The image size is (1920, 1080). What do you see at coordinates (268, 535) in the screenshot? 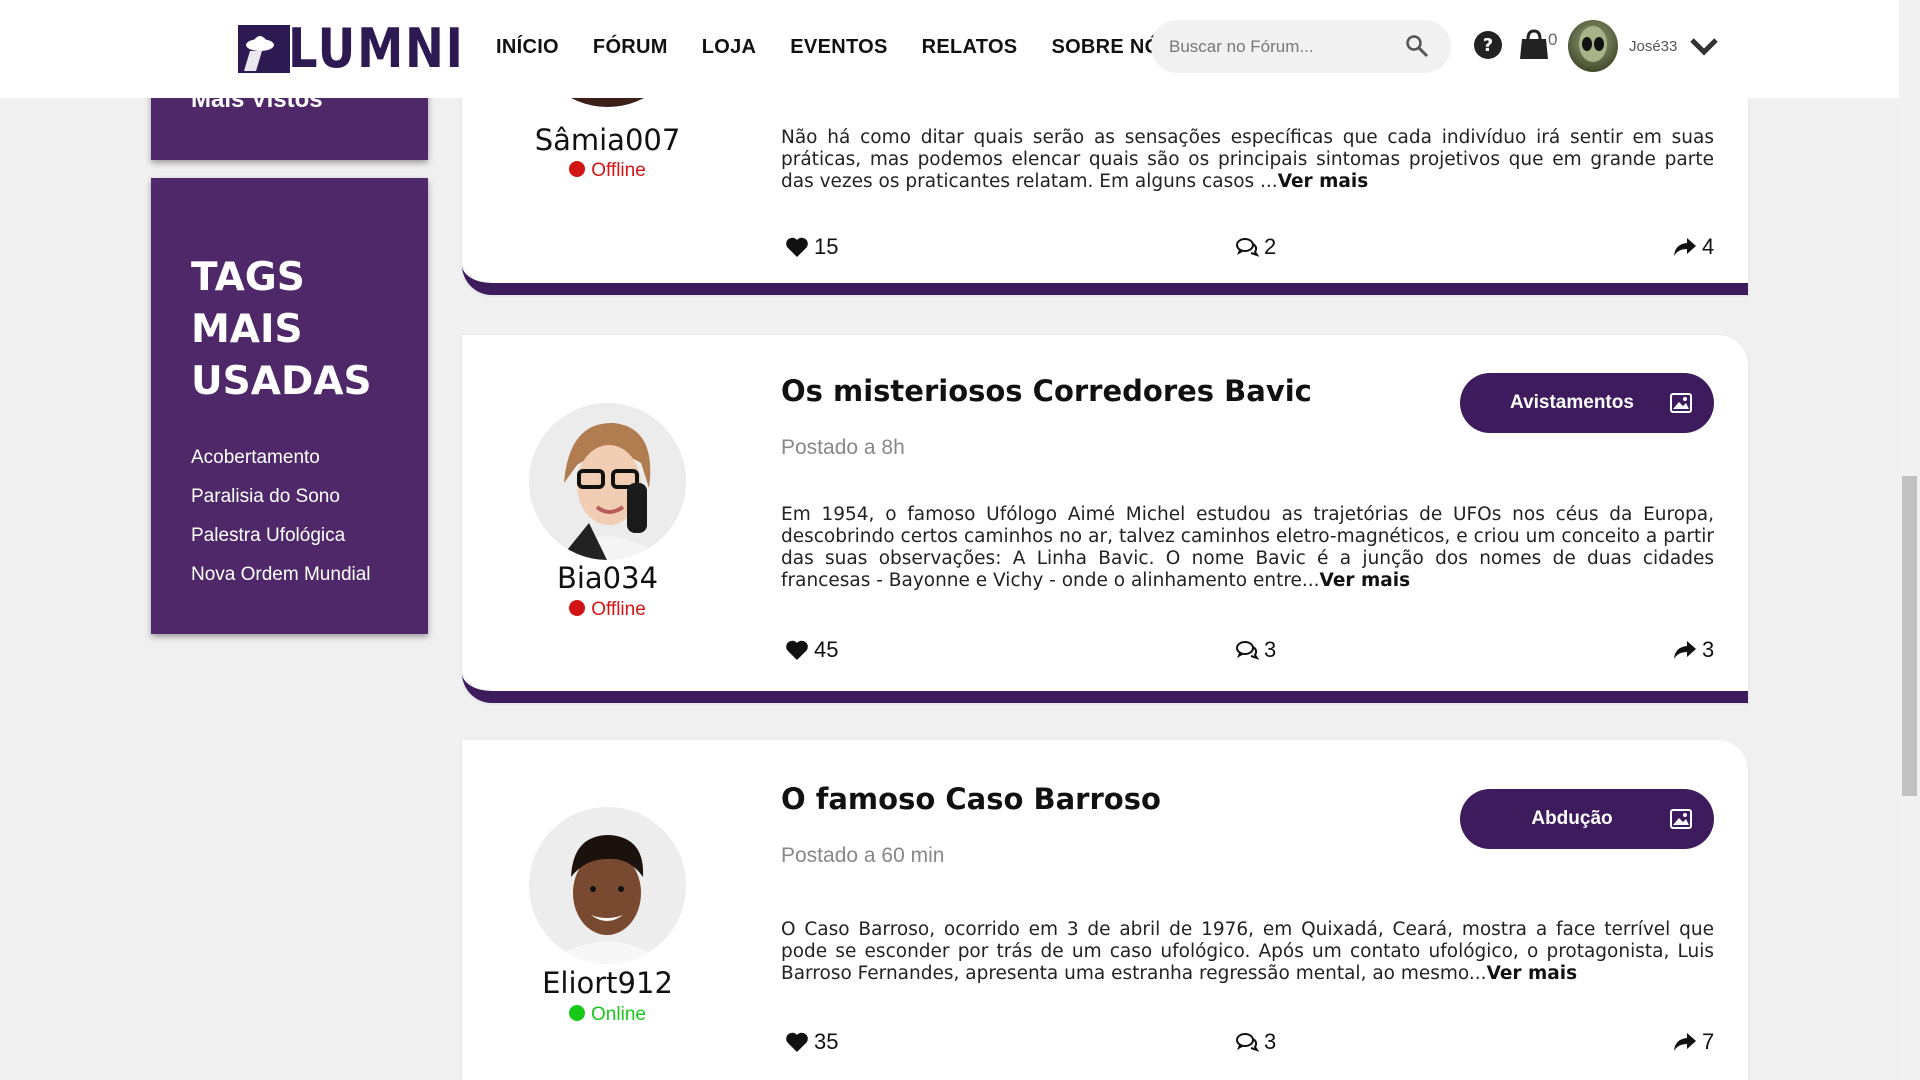
I see `tag-link: Palestra Ufológica` at bounding box center [268, 535].